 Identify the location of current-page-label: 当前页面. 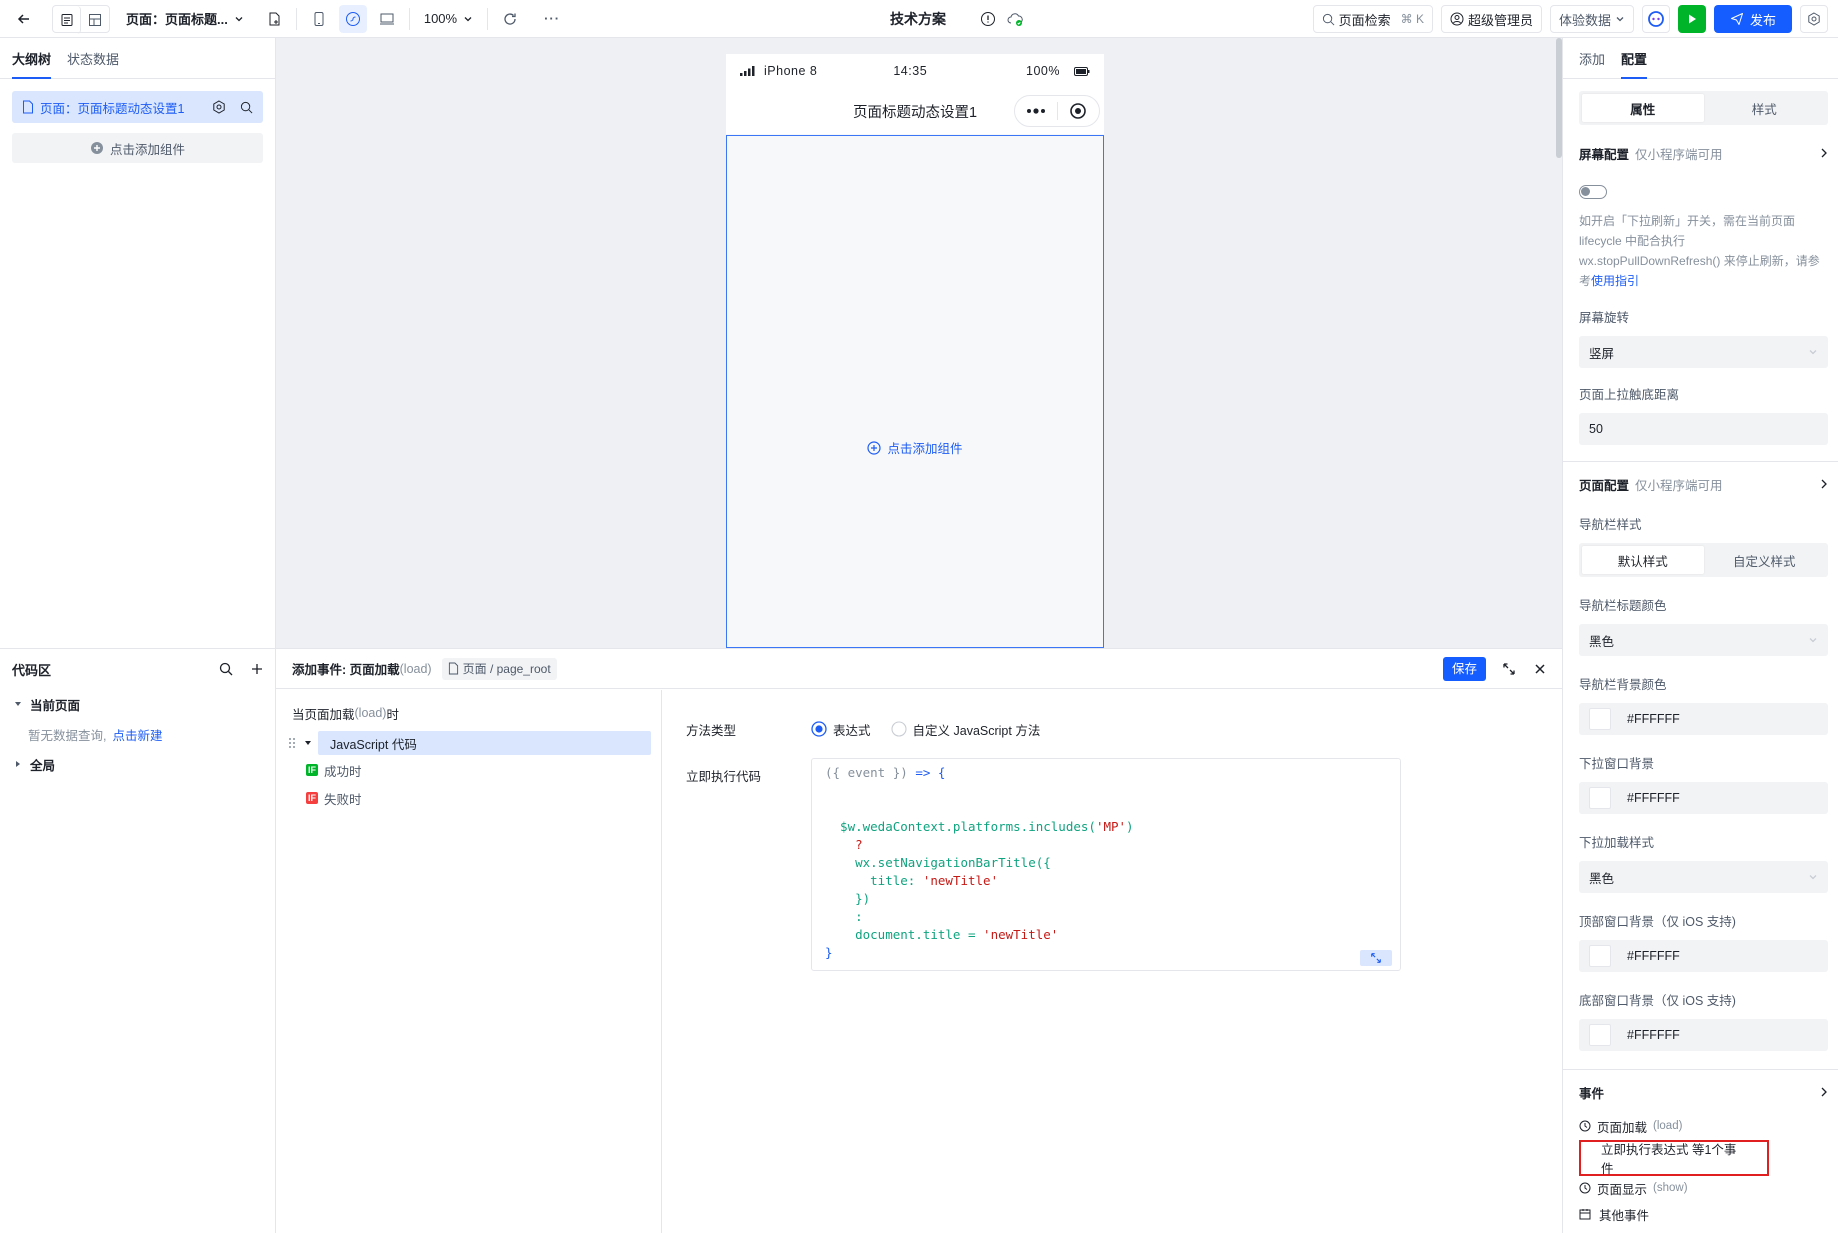
(55, 705).